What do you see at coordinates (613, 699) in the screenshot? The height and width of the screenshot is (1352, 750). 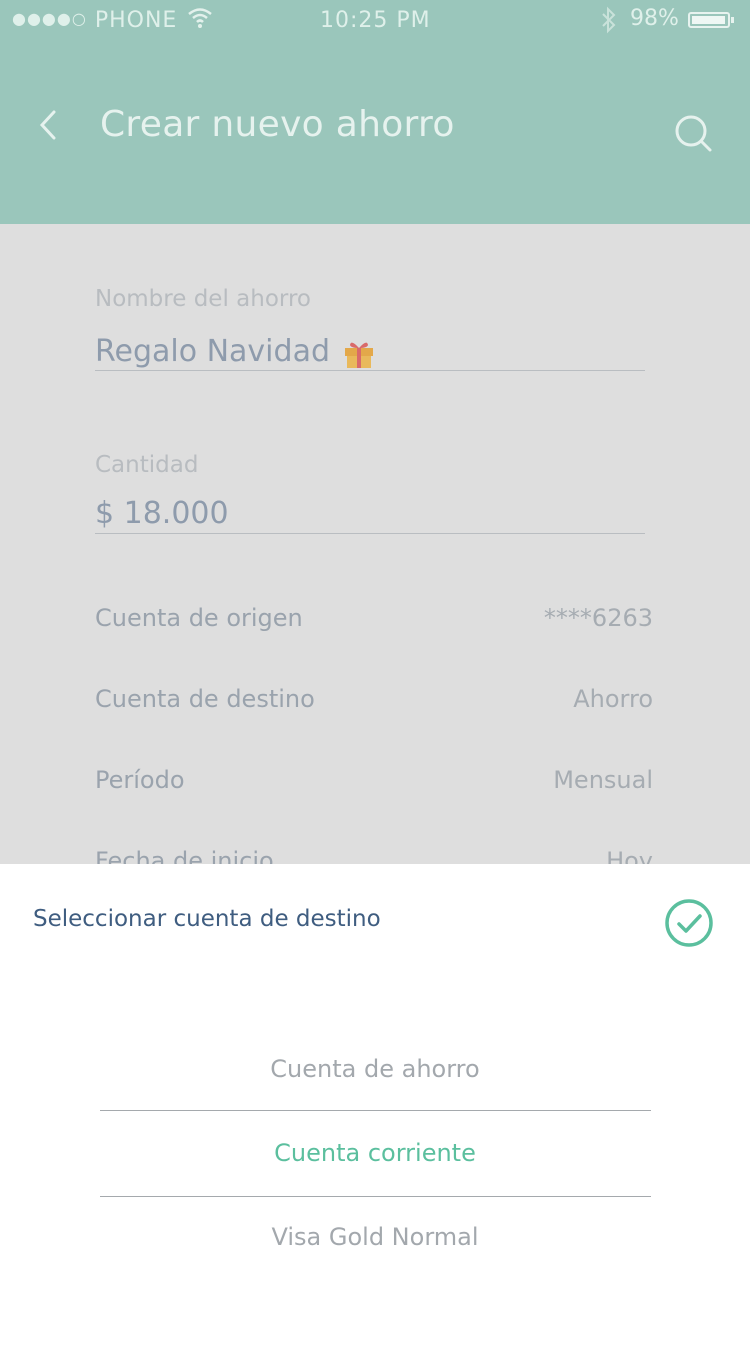 I see `row-value: Ahorro` at bounding box center [613, 699].